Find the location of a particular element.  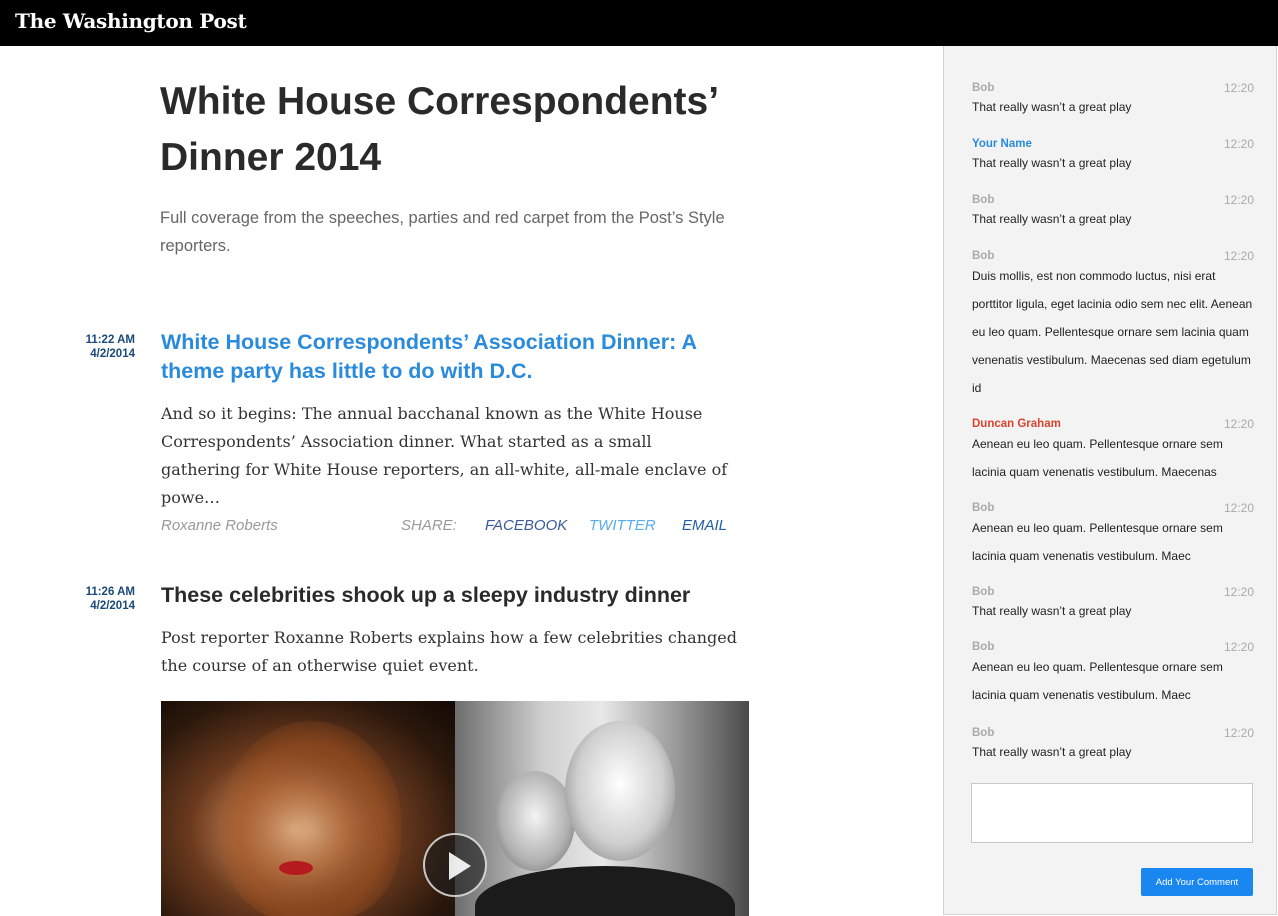

video-thumbnail-left is located at coordinates (308, 808).